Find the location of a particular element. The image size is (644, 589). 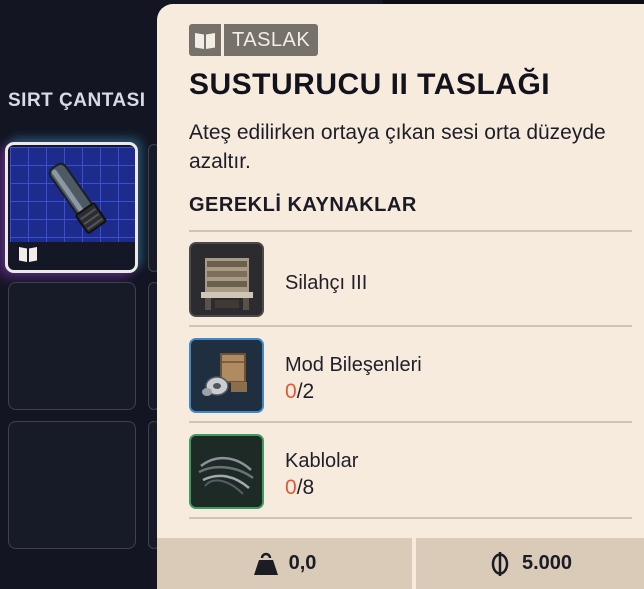

requirement-row-mod-components: Mod Bileşenleri 0/2 is located at coordinates (410, 375).